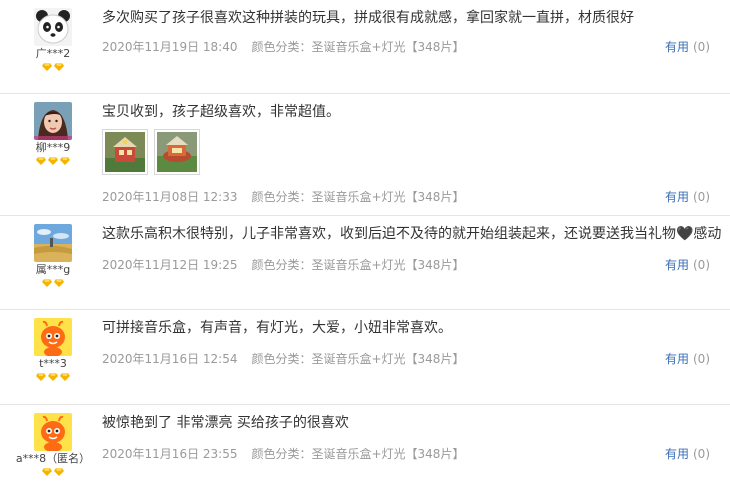 The width and height of the screenshot is (730, 500). Describe the element at coordinates (53, 121) in the screenshot. I see `girl-photo-avatar-icon` at that location.